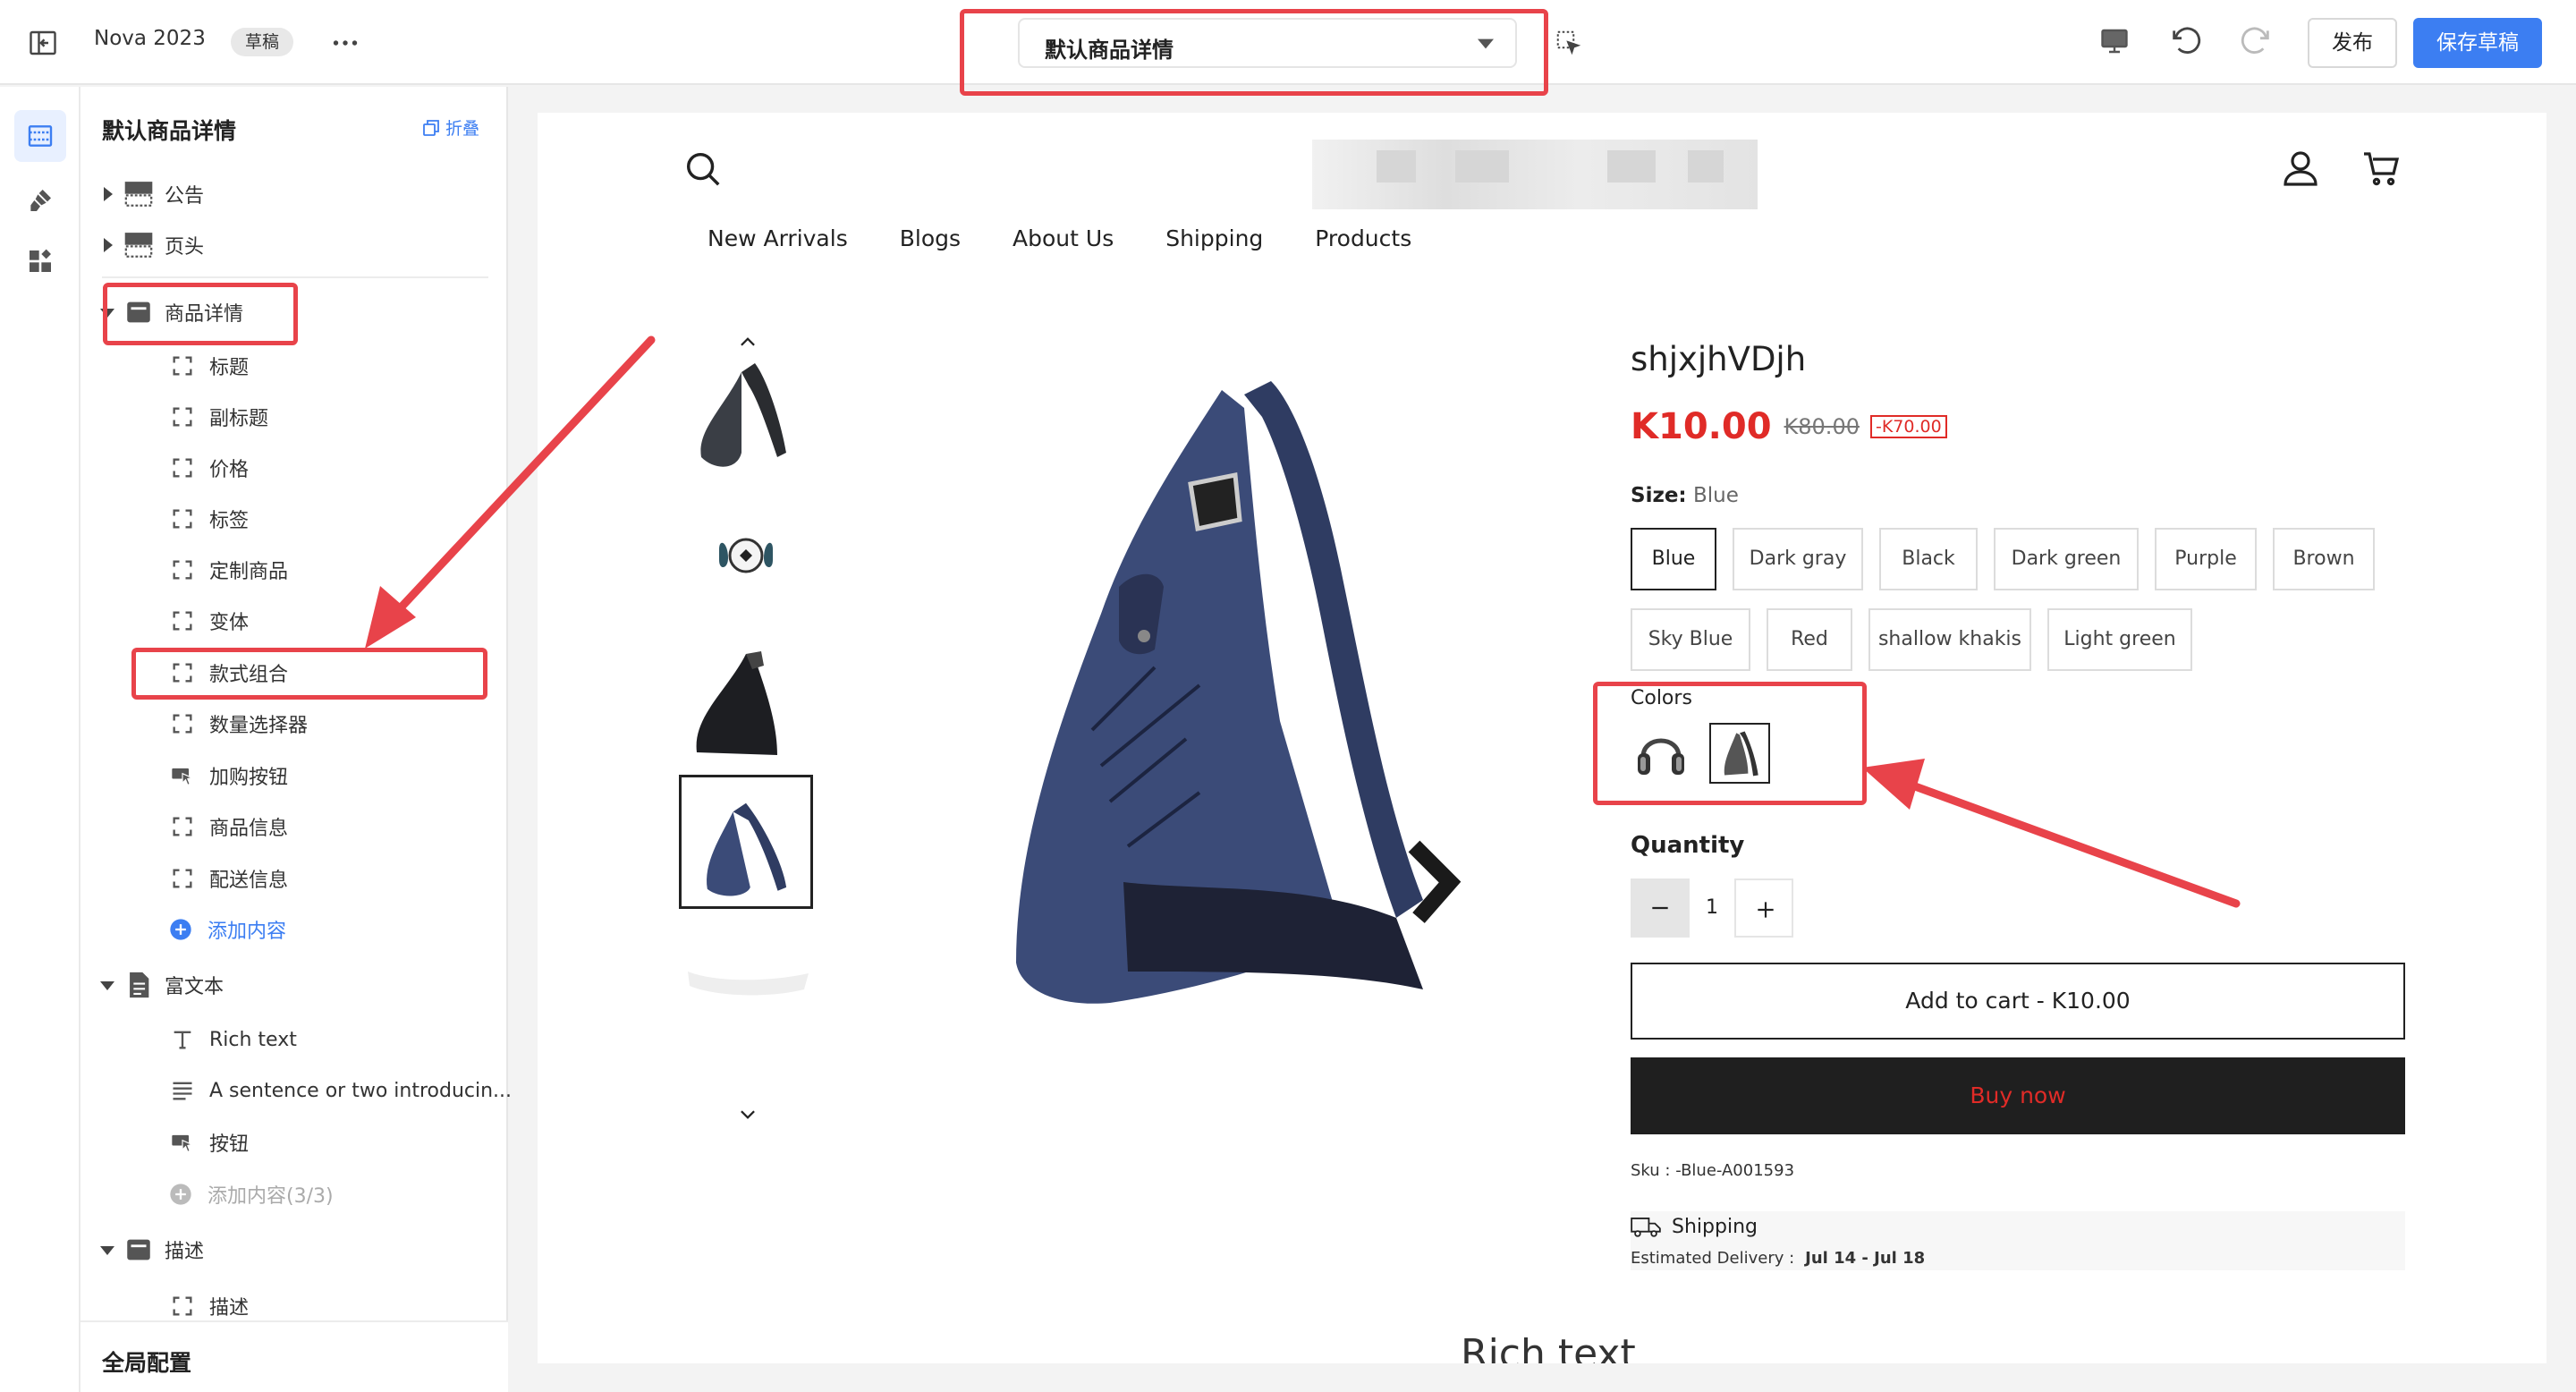  What do you see at coordinates (294, 1356) in the screenshot?
I see `global-settings: 全局配置` at bounding box center [294, 1356].